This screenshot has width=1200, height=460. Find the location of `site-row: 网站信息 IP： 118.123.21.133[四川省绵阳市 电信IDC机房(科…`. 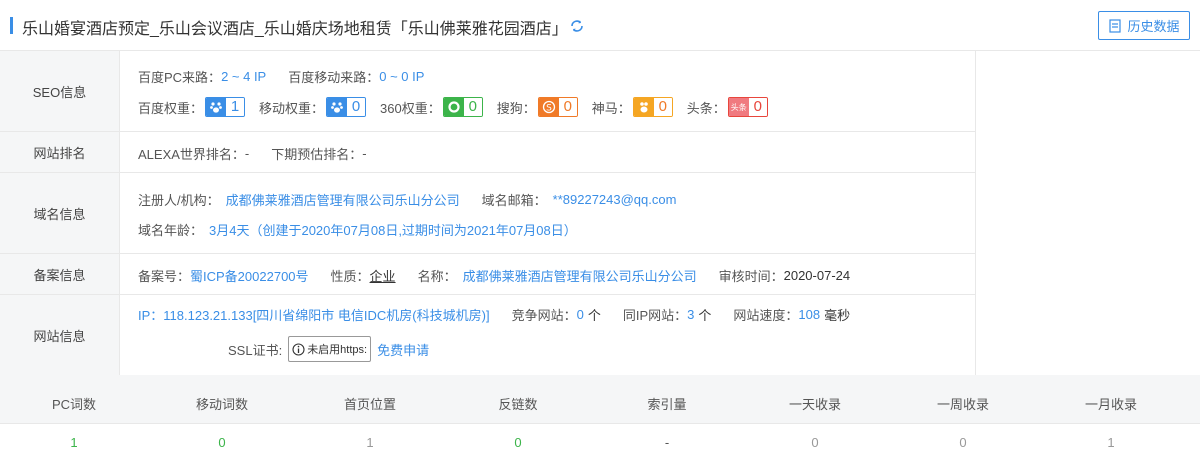

site-row: 网站信息 IP： 118.123.21.133[四川省绵阳市 电信IDC机房(科… is located at coordinates (488, 335).